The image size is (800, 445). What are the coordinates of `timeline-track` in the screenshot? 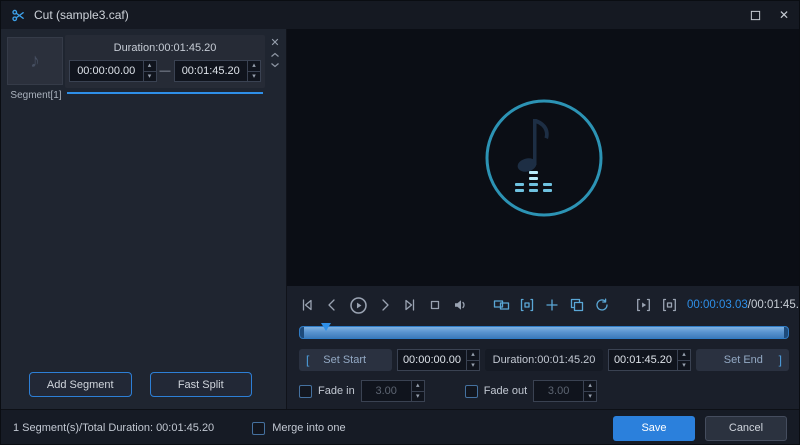 It's located at (544, 332).